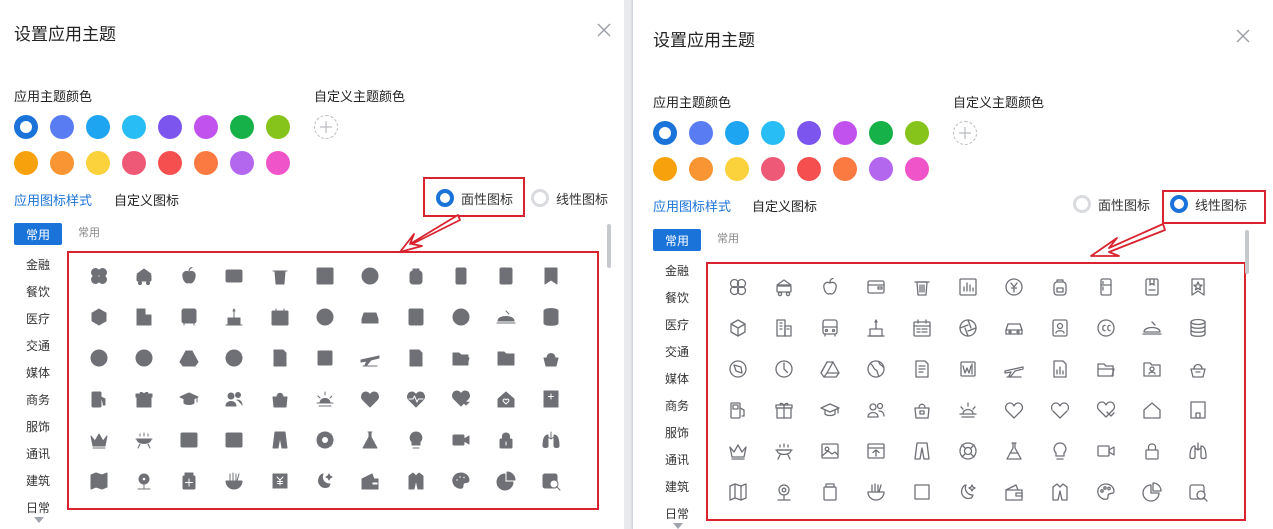  Describe the element at coordinates (280, 440) in the screenshot. I see `trousers-icon` at that location.